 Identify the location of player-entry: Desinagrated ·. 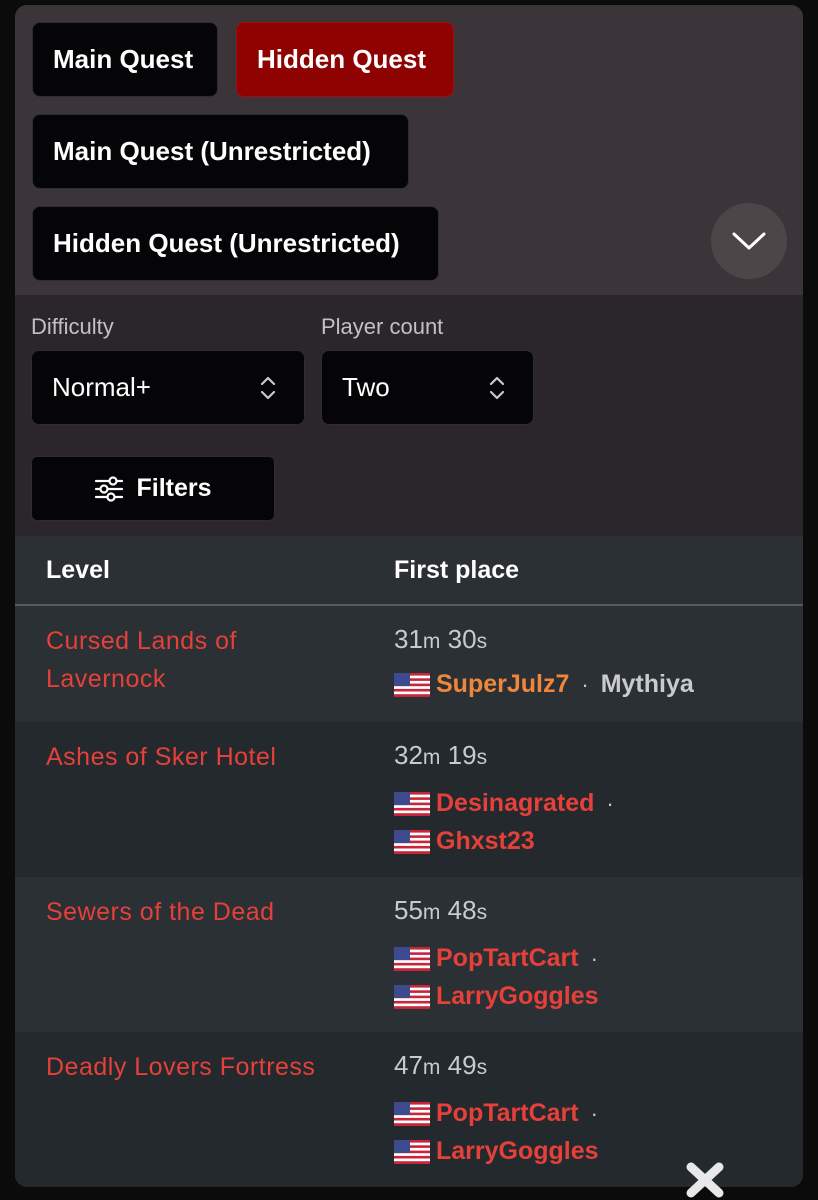
(510, 803).